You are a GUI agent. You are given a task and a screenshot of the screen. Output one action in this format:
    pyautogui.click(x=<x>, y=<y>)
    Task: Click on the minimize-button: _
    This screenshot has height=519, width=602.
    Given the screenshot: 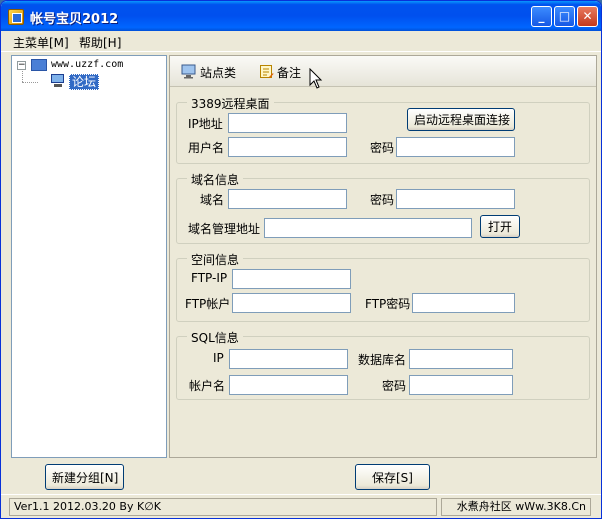 What is the action you would take?
    pyautogui.click(x=541, y=16)
    